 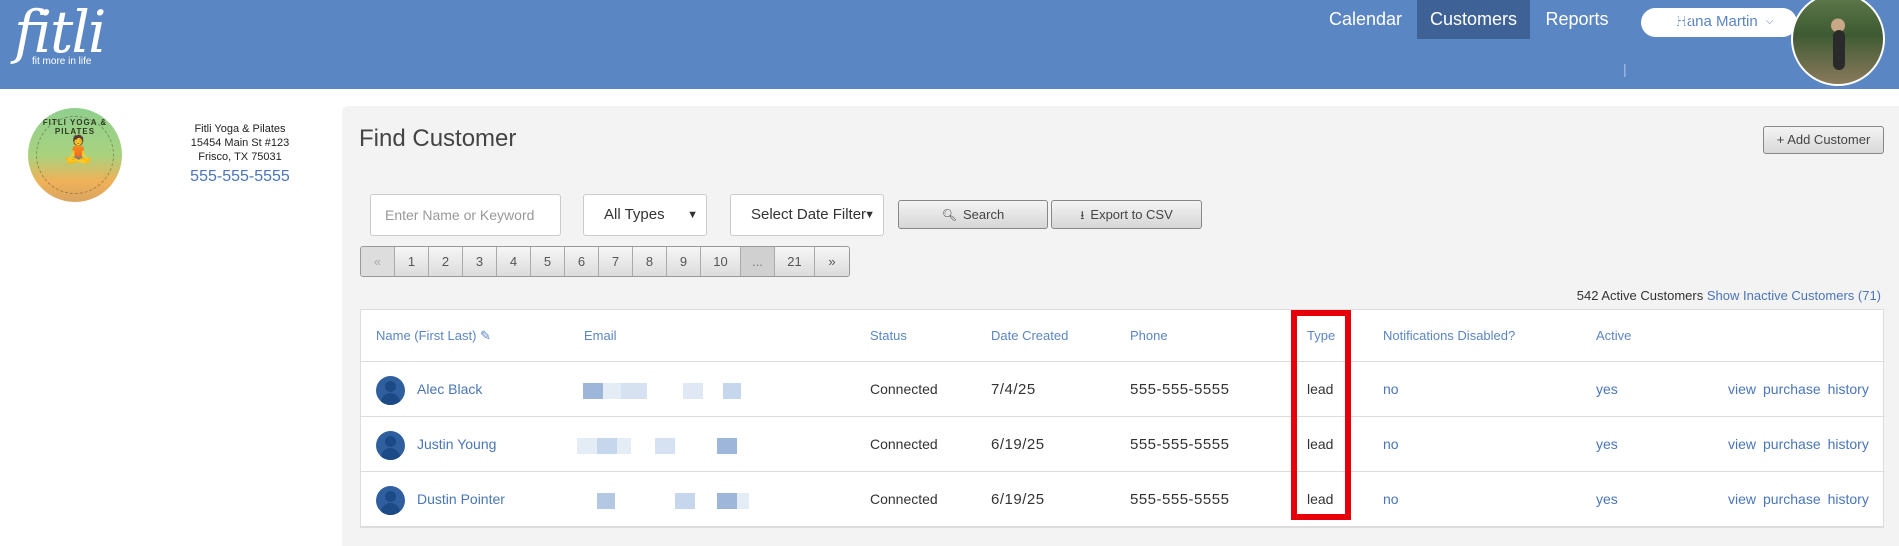 What do you see at coordinates (240, 157) in the screenshot?
I see `studio-address-line2: Frisco, TX 75031` at bounding box center [240, 157].